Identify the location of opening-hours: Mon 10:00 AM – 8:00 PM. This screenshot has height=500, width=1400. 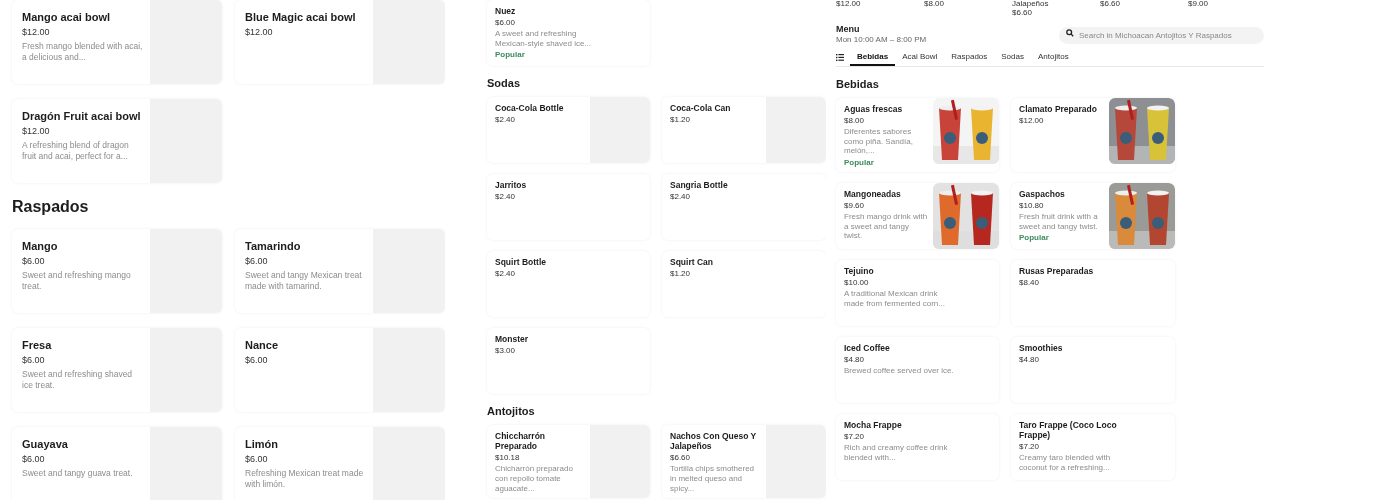
(881, 39).